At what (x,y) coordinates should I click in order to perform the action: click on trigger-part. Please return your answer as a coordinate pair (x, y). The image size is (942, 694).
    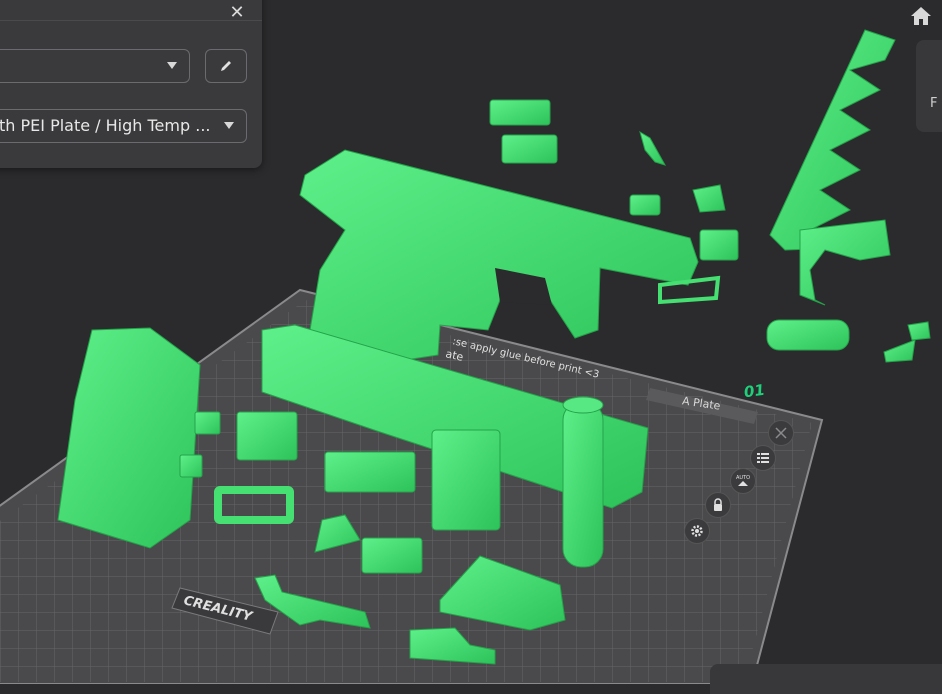
    Looking at the image, I should click on (845, 262).